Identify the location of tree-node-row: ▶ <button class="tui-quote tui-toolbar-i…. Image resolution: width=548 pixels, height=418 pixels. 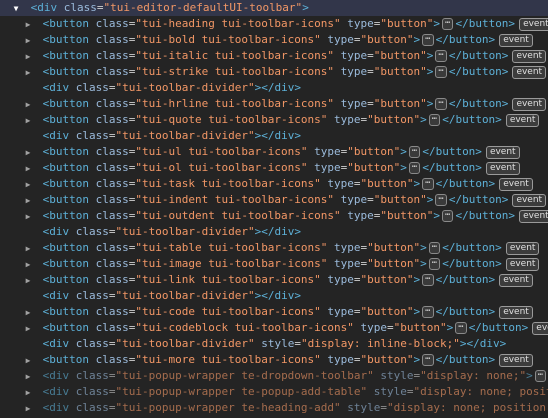
(274, 120).